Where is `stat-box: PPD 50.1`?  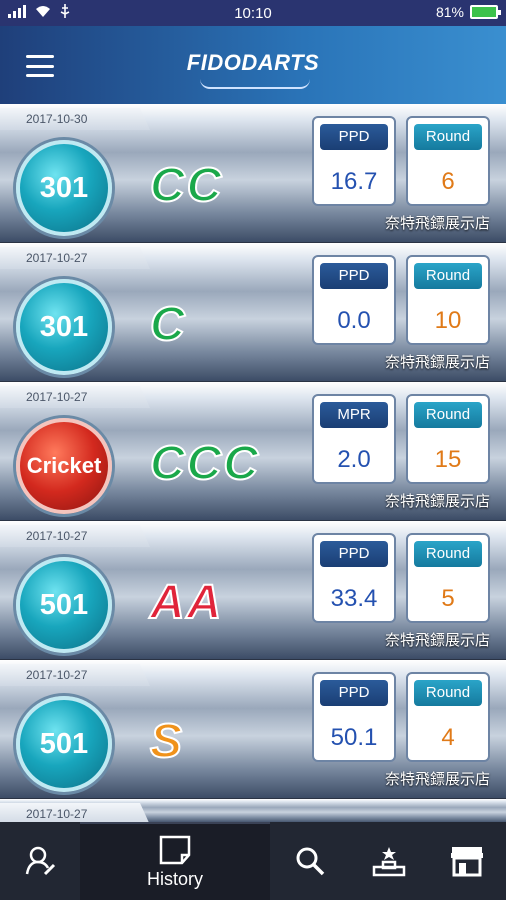 stat-box: PPD 50.1 is located at coordinates (354, 717).